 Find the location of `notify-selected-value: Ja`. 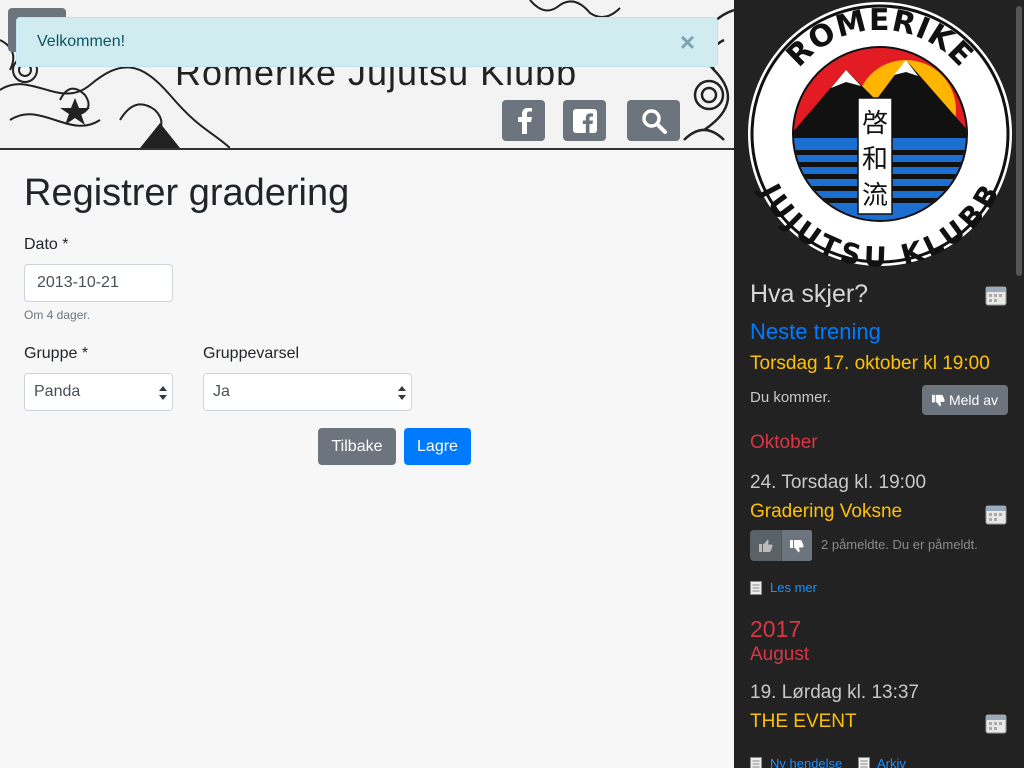

notify-selected-value: Ja is located at coordinates (221, 391).